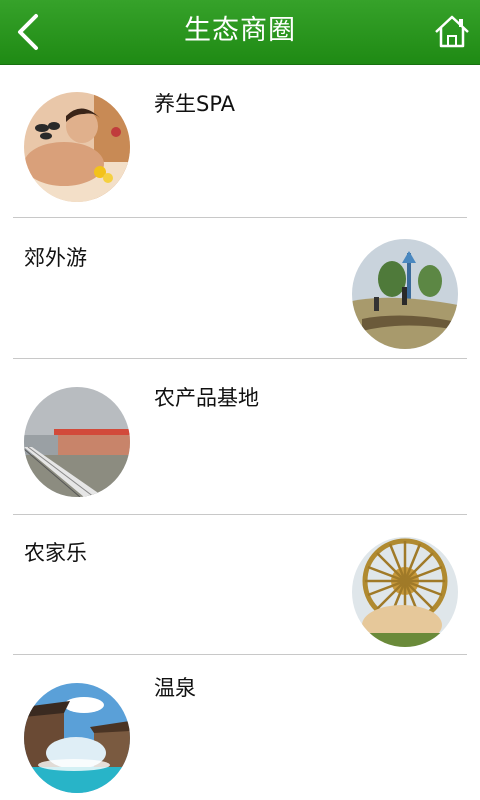  What do you see at coordinates (77, 147) in the screenshot?
I see `spa-thumbnail` at bounding box center [77, 147].